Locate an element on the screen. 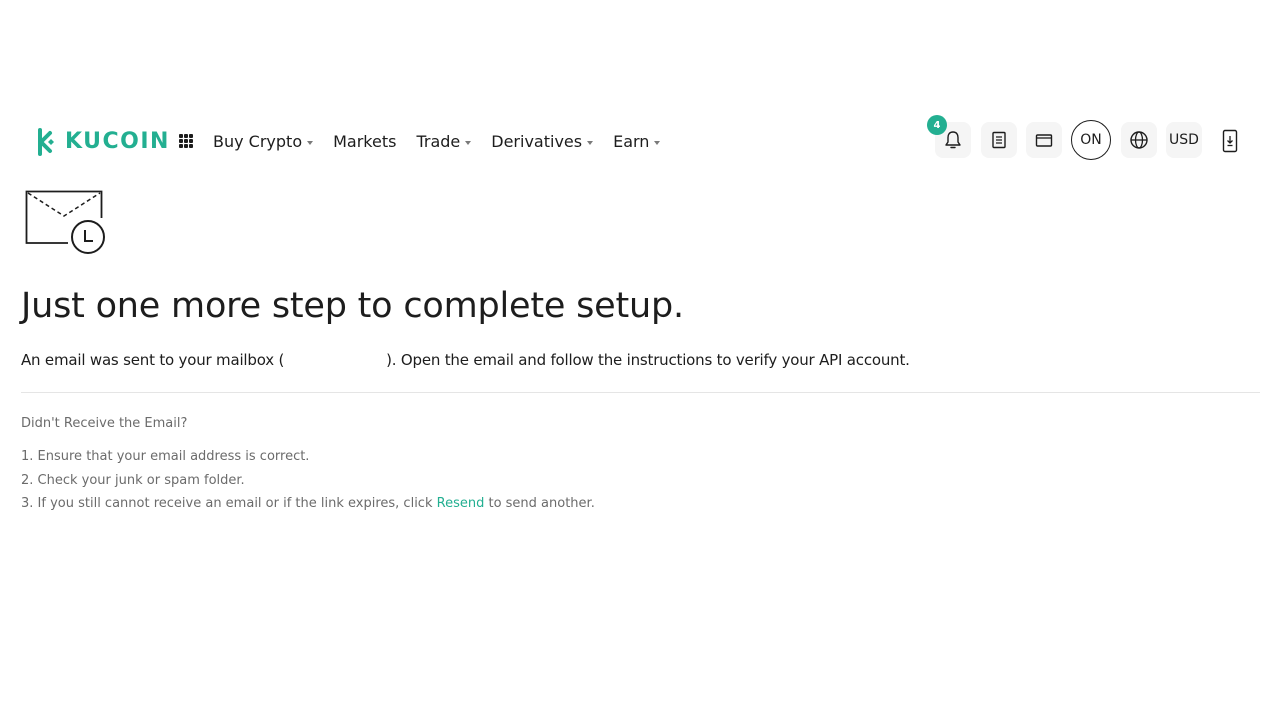 The height and width of the screenshot is (720, 1280). apps-grid-icon is located at coordinates (186, 141).